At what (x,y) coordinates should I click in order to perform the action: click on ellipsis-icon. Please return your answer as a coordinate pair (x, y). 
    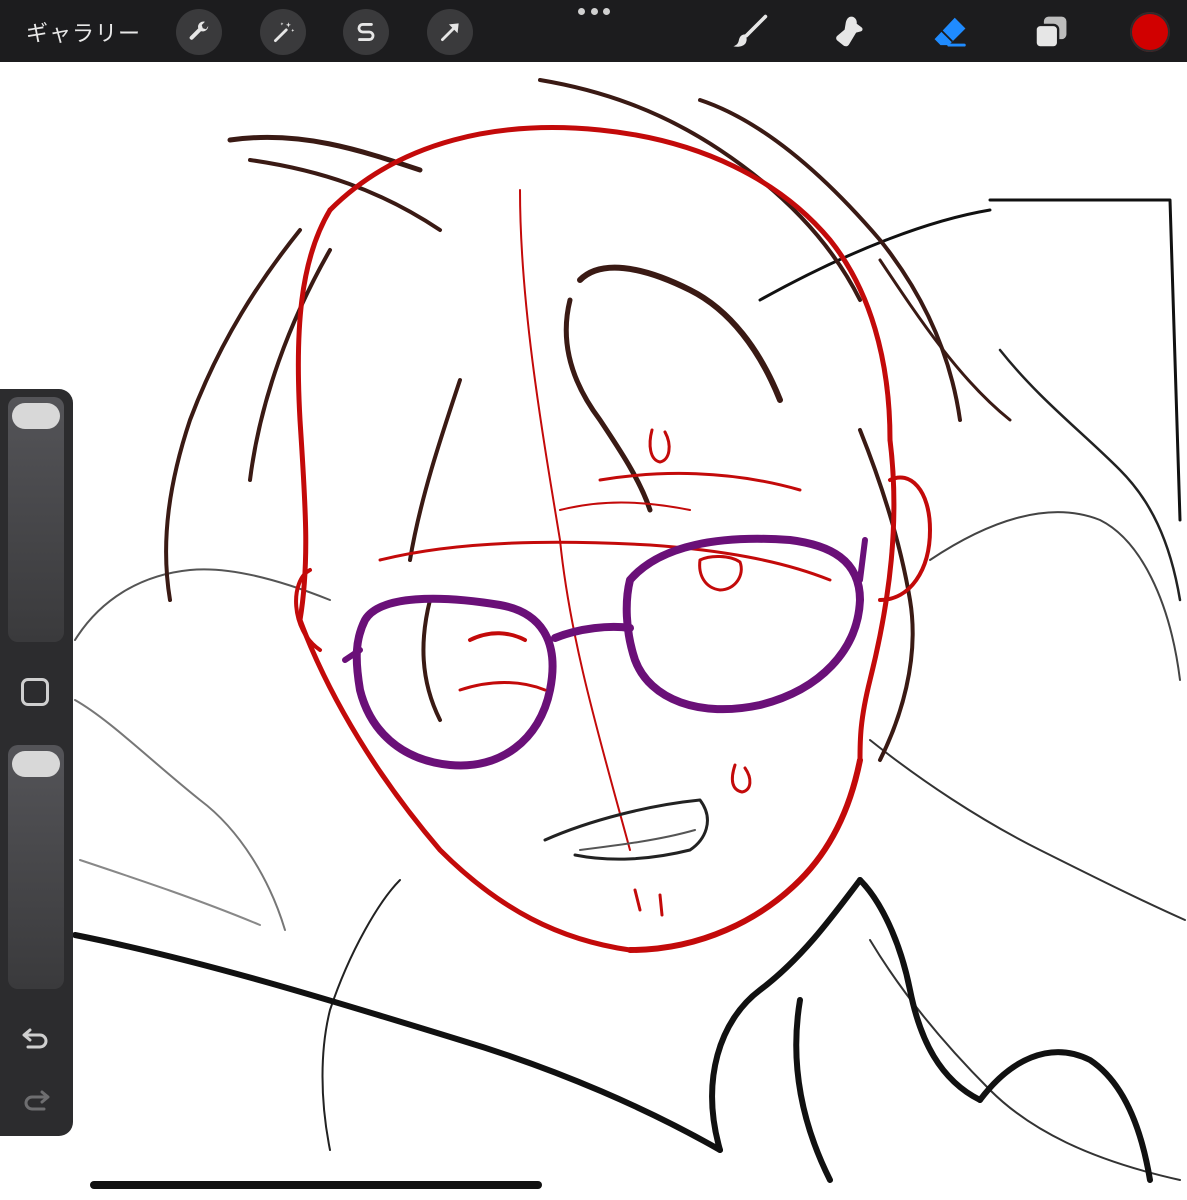
    Looking at the image, I should click on (581, 11).